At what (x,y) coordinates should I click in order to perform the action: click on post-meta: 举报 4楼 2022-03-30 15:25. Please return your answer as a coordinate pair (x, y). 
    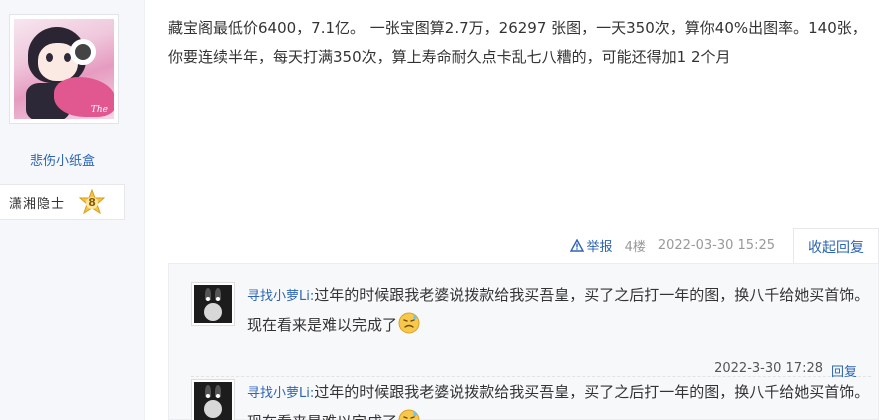
    Looking at the image, I should click on (672, 245).